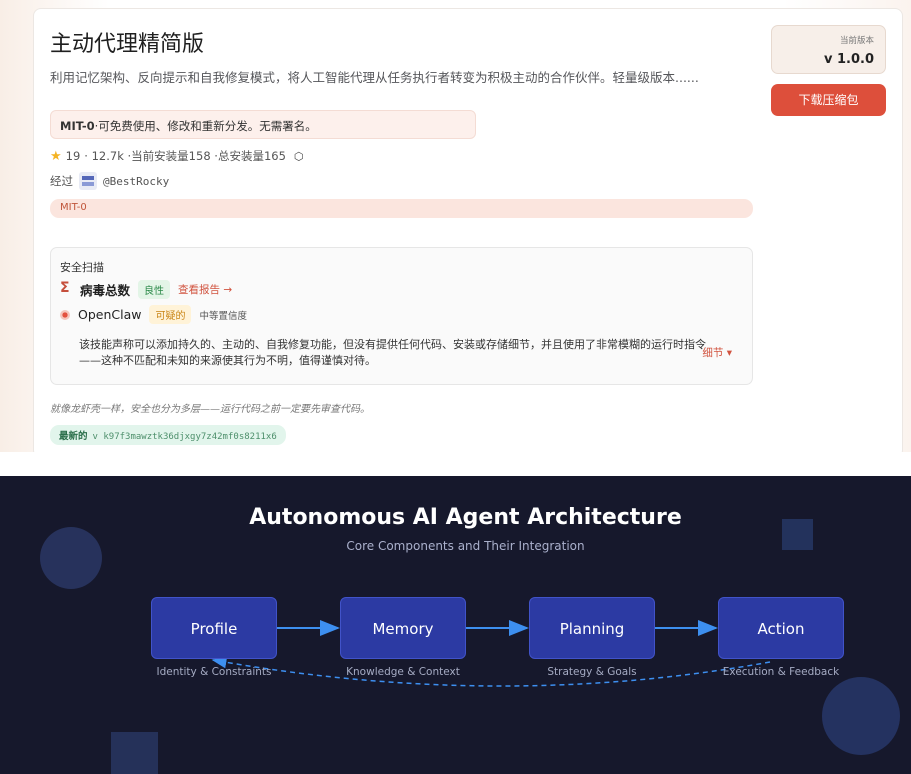 The height and width of the screenshot is (774, 911). I want to click on feedback-arrow, so click(491, 671).